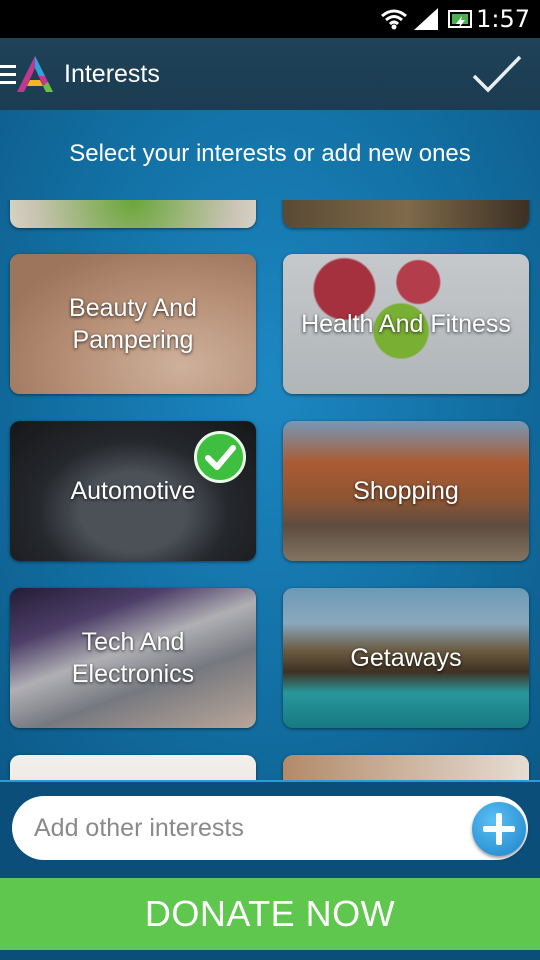  I want to click on interest-tile-getaways: Getaways, so click(406, 658).